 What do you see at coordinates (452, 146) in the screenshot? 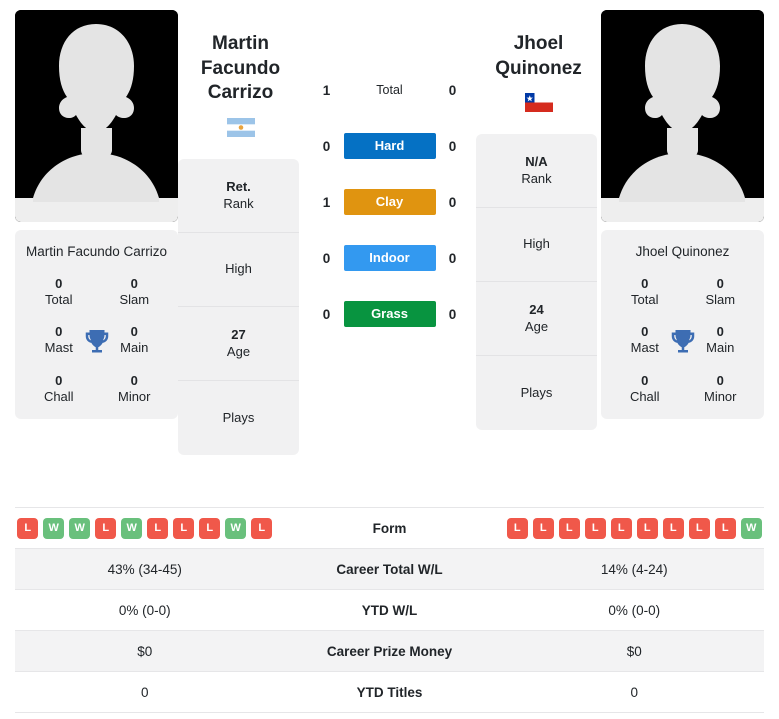
I see `surface-hard-right-score: 0` at bounding box center [452, 146].